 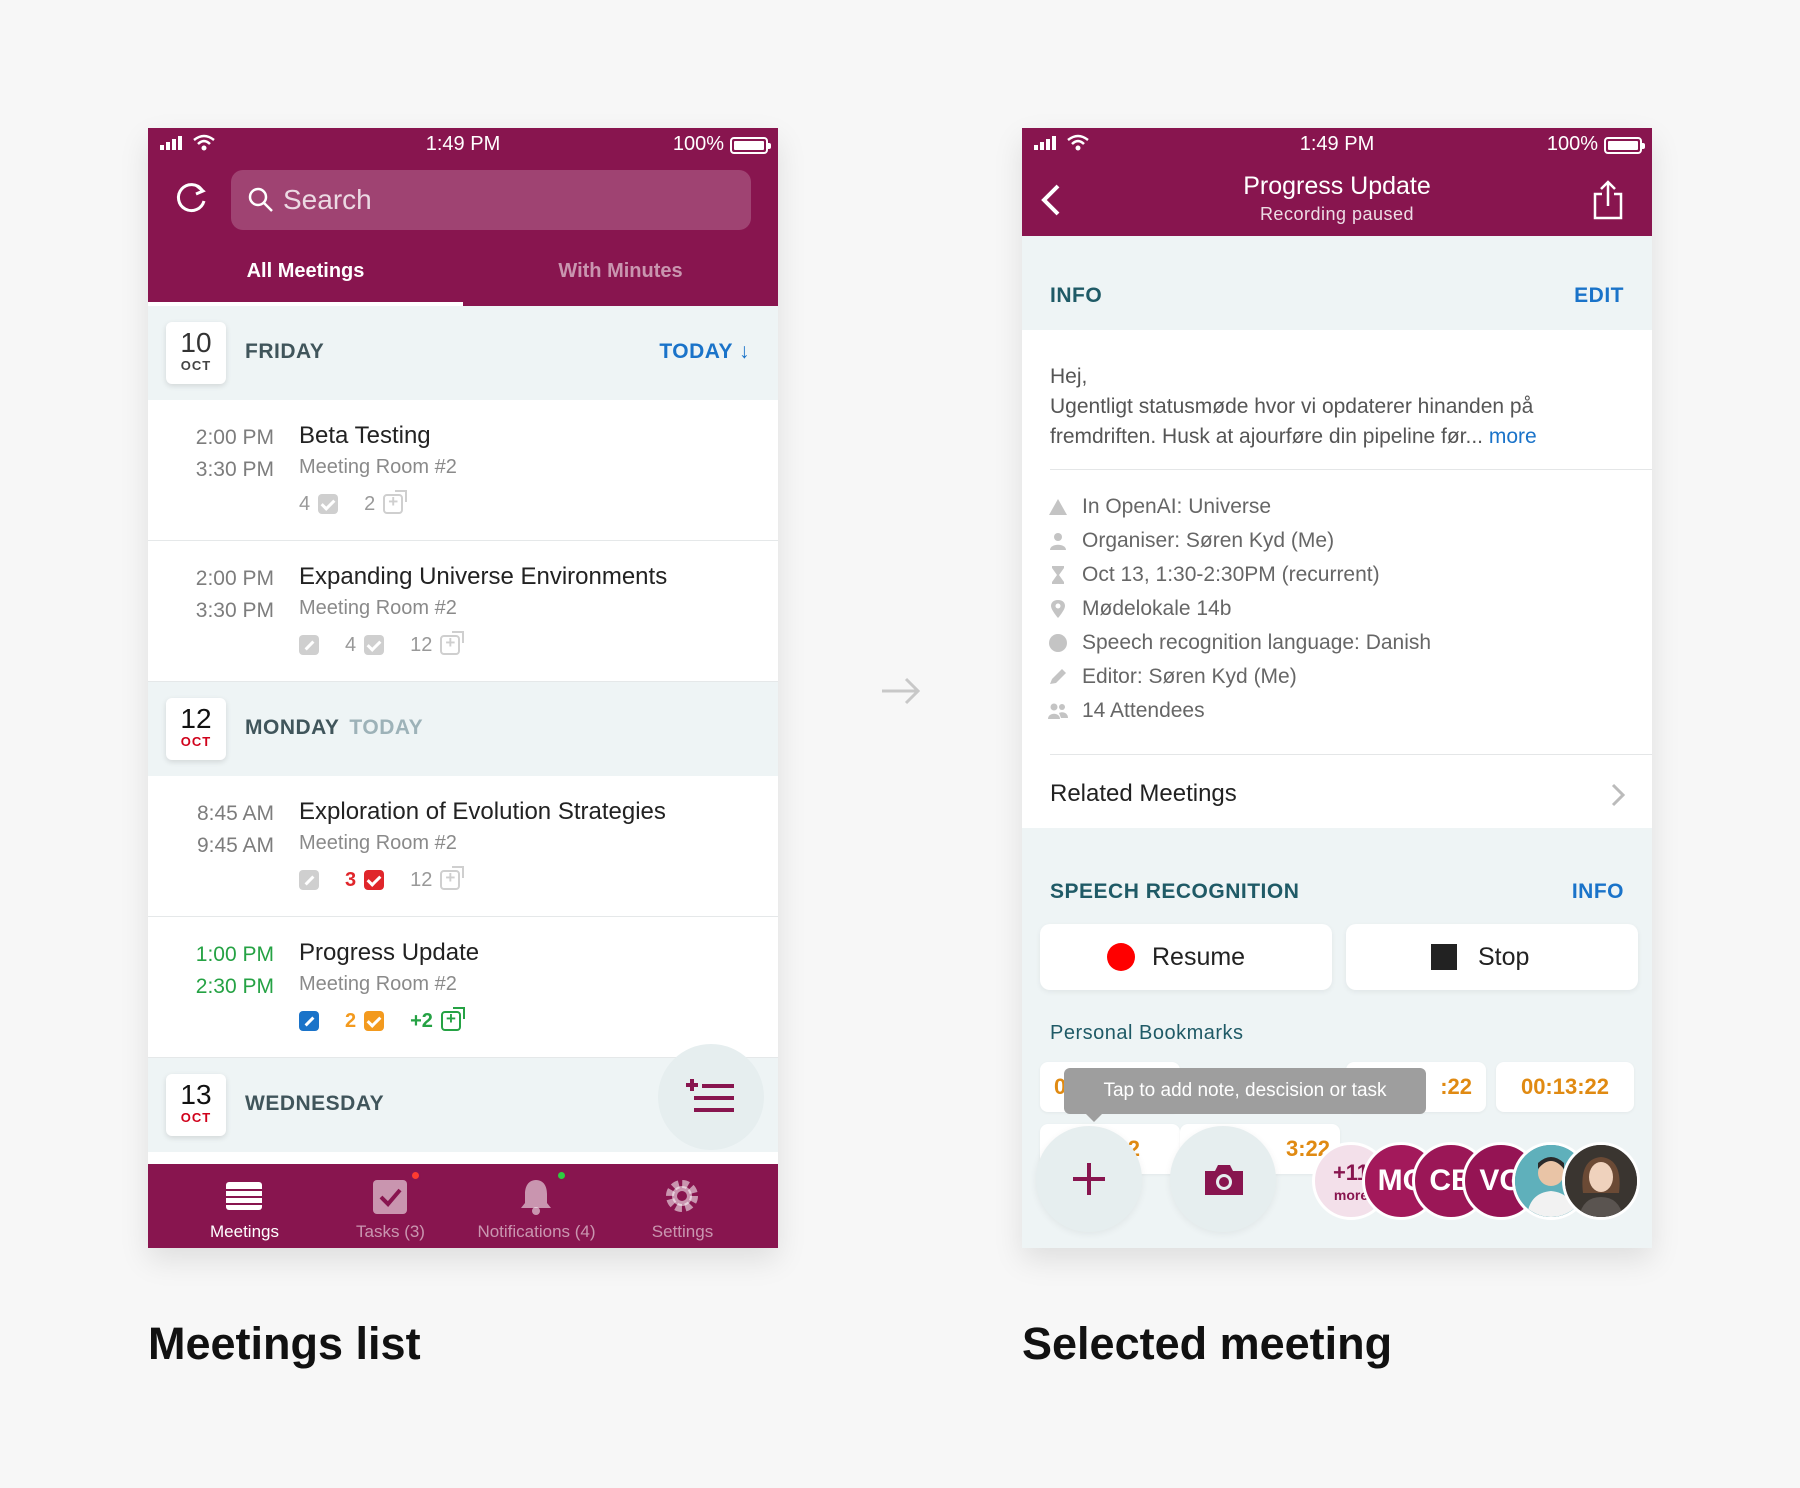 I want to click on person-icon, so click(x=1058, y=541).